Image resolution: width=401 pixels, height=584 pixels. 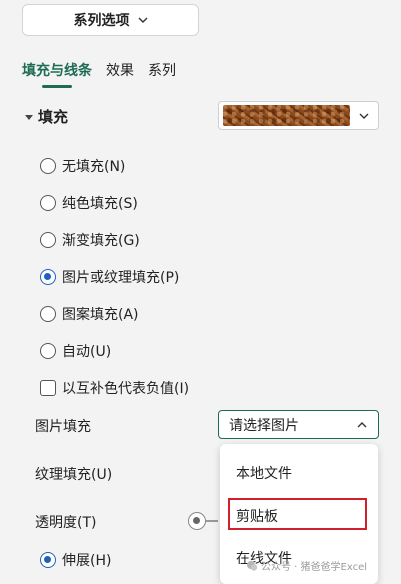 What do you see at coordinates (48, 388) in the screenshot?
I see `checkbox` at bounding box center [48, 388].